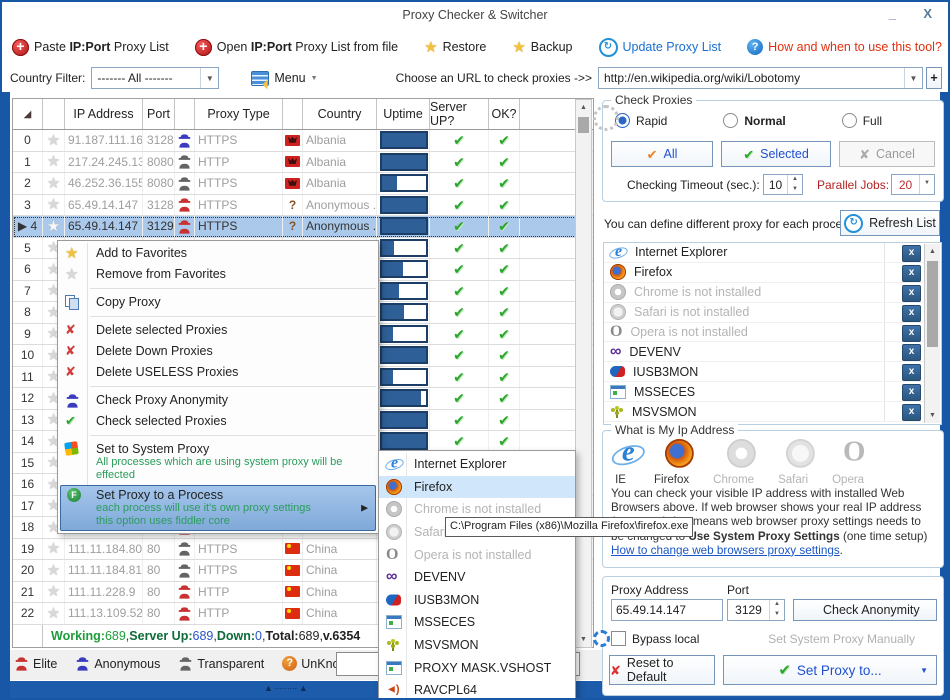  Describe the element at coordinates (772, 372) in the screenshot. I see `process-list-item: IUSB3MON x` at that location.